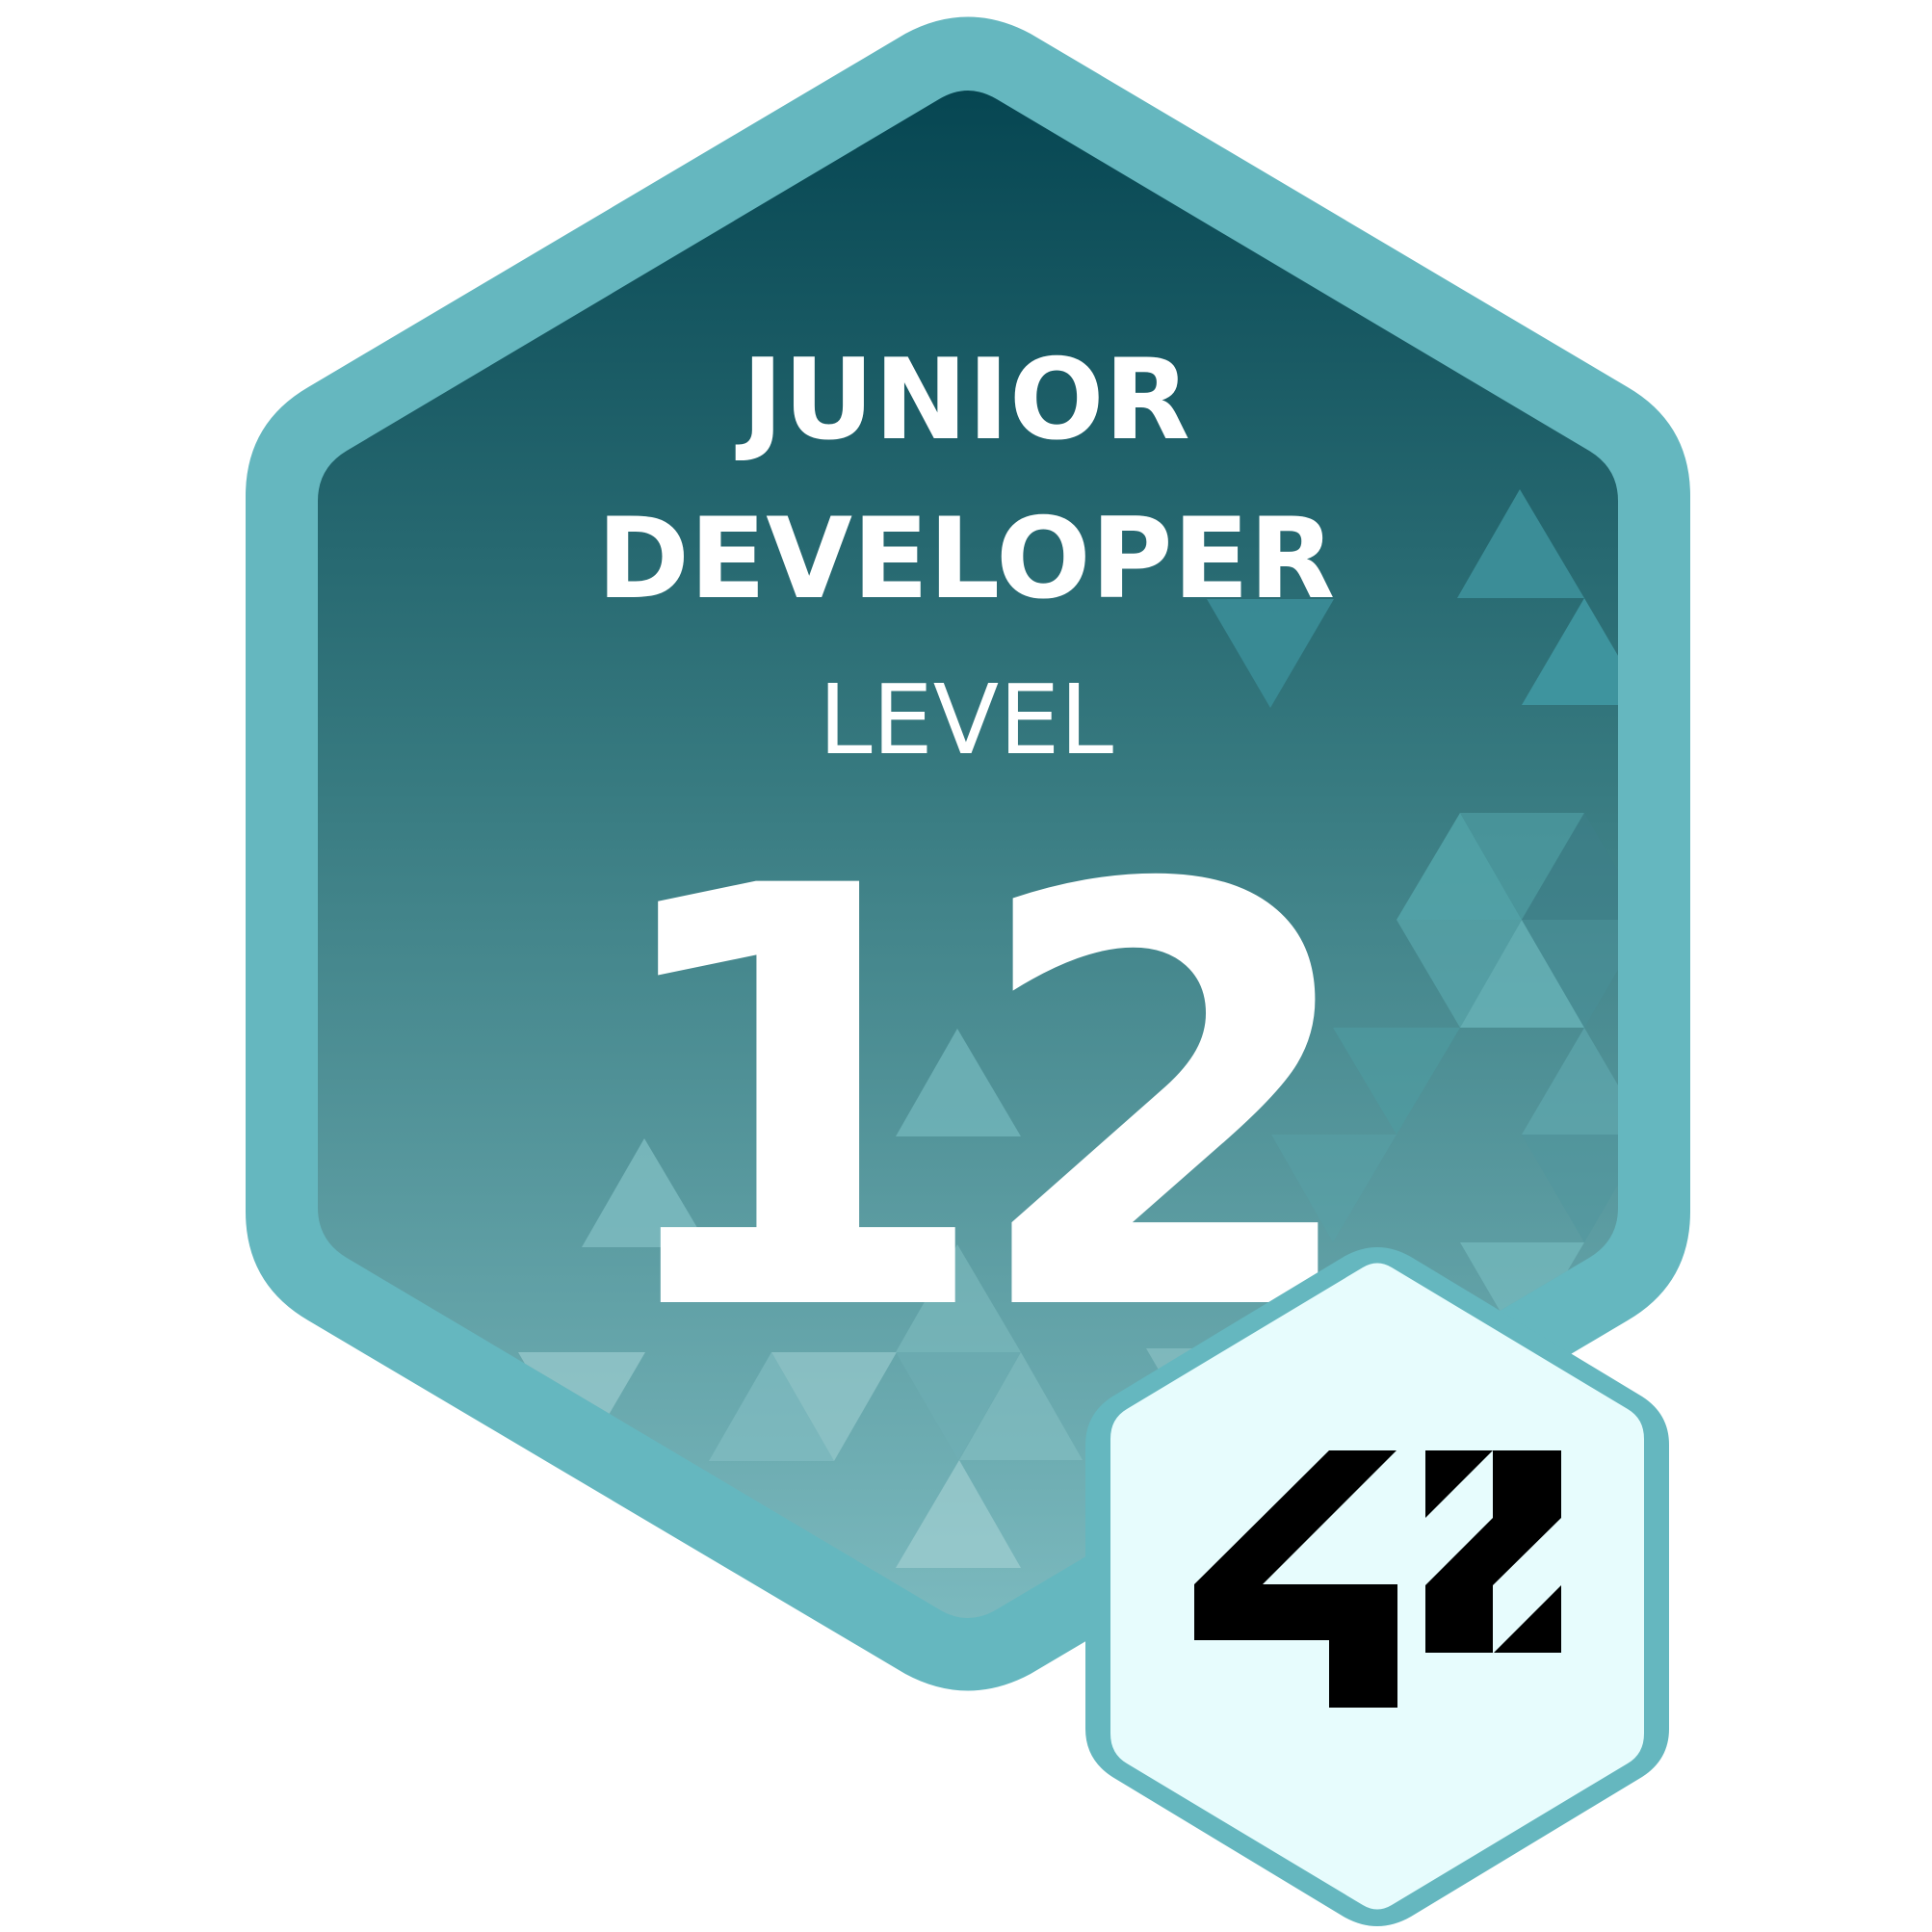  Describe the element at coordinates (966, 559) in the screenshot. I see `badge-title-line2: DEVELOPER` at that location.